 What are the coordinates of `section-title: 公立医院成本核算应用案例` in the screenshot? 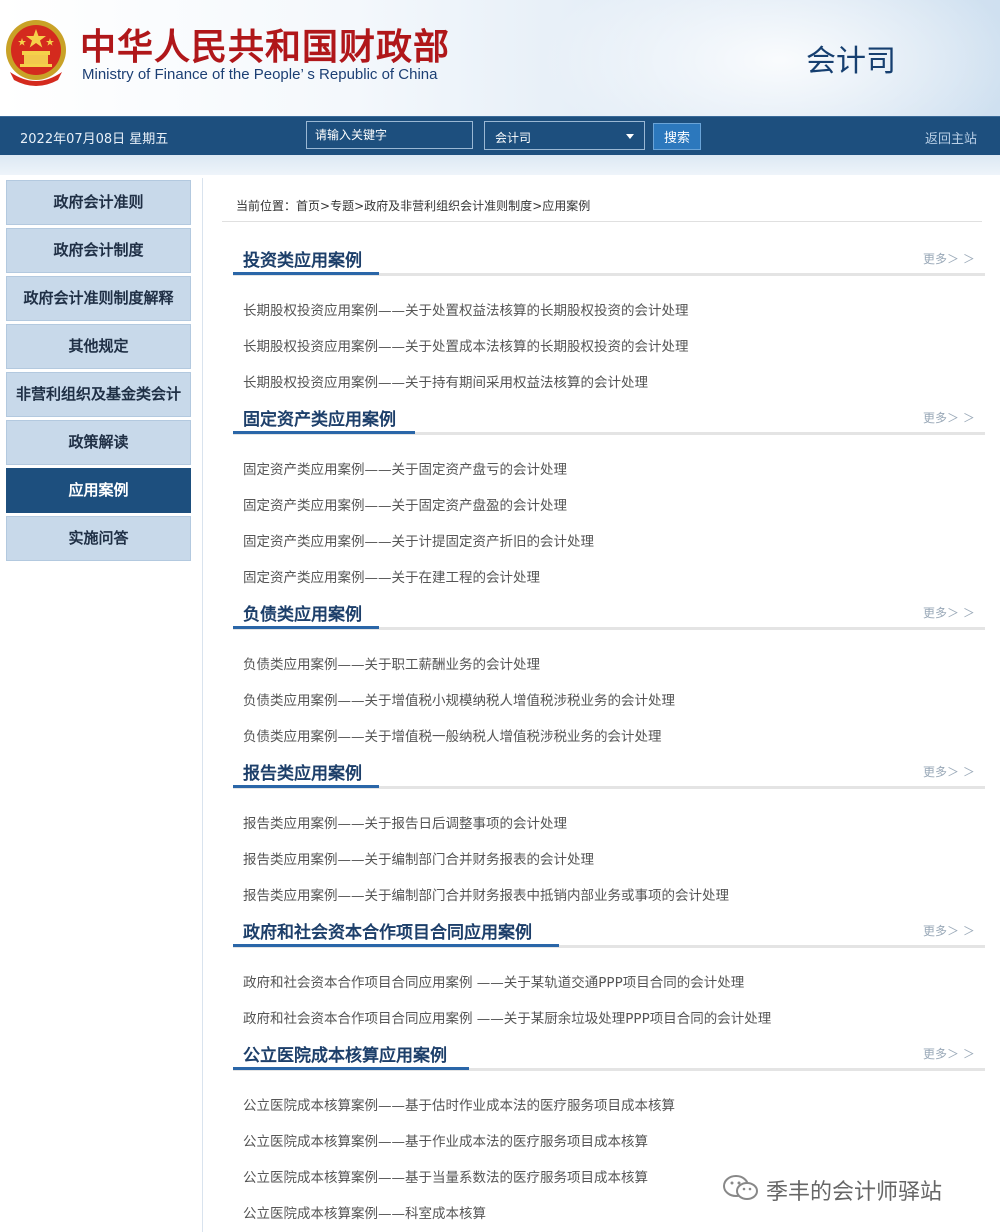 It's located at (345, 1056).